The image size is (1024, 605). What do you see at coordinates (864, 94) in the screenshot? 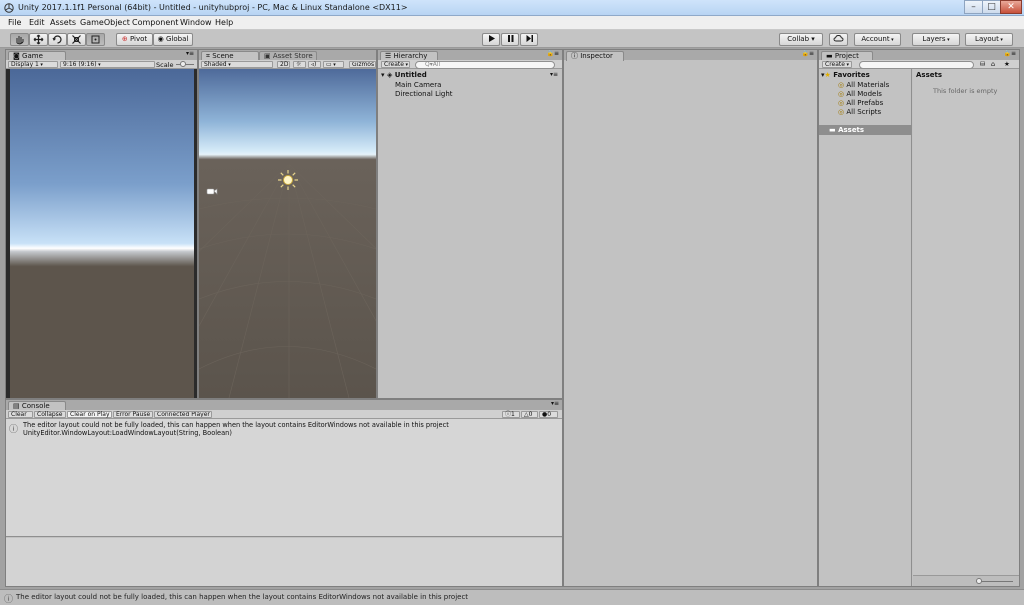
I see `favorite-label: All Models` at bounding box center [864, 94].